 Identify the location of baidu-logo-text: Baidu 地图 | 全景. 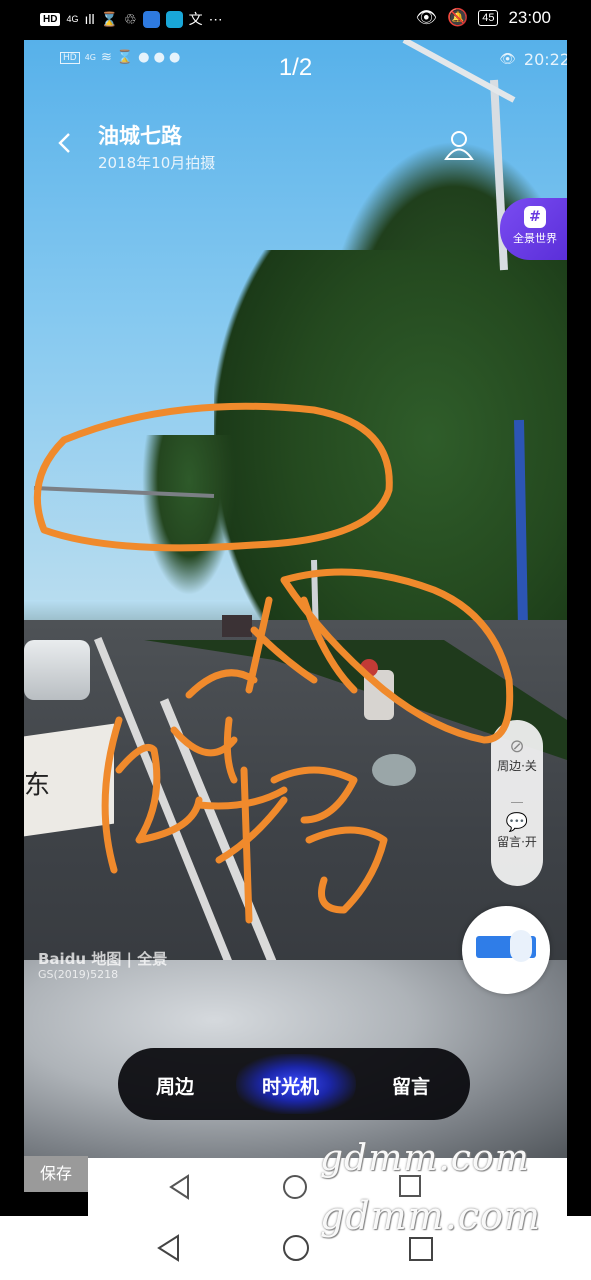
(103, 959).